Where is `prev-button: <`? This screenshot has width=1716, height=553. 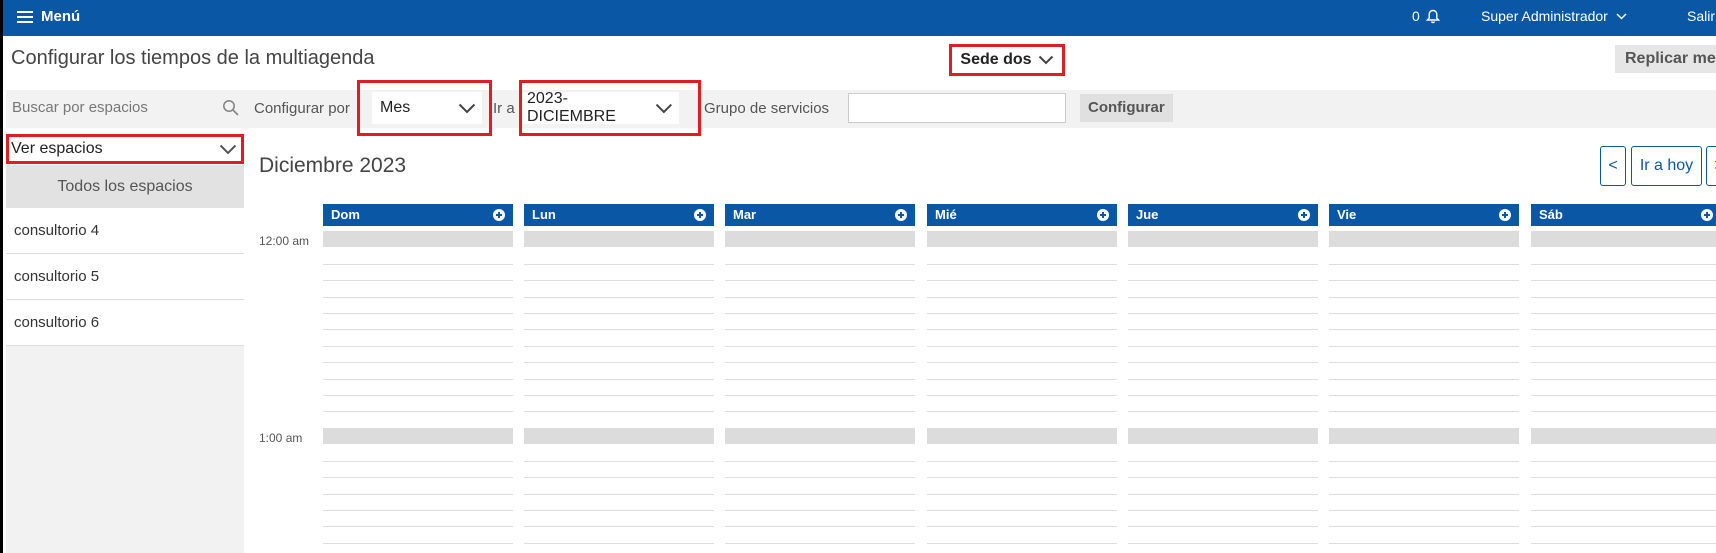 prev-button: < is located at coordinates (1613, 166).